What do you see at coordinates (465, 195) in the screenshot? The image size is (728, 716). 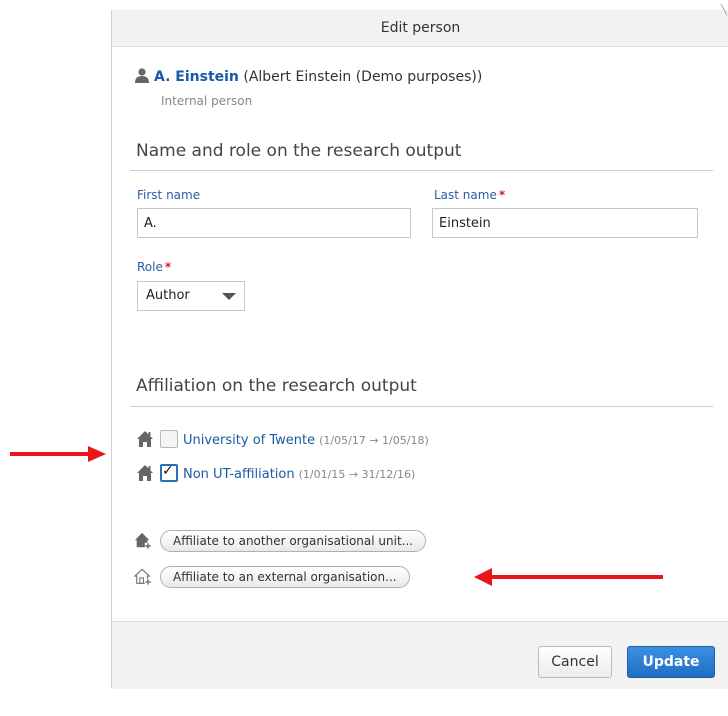 I see `last-name-label: Last name` at bounding box center [465, 195].